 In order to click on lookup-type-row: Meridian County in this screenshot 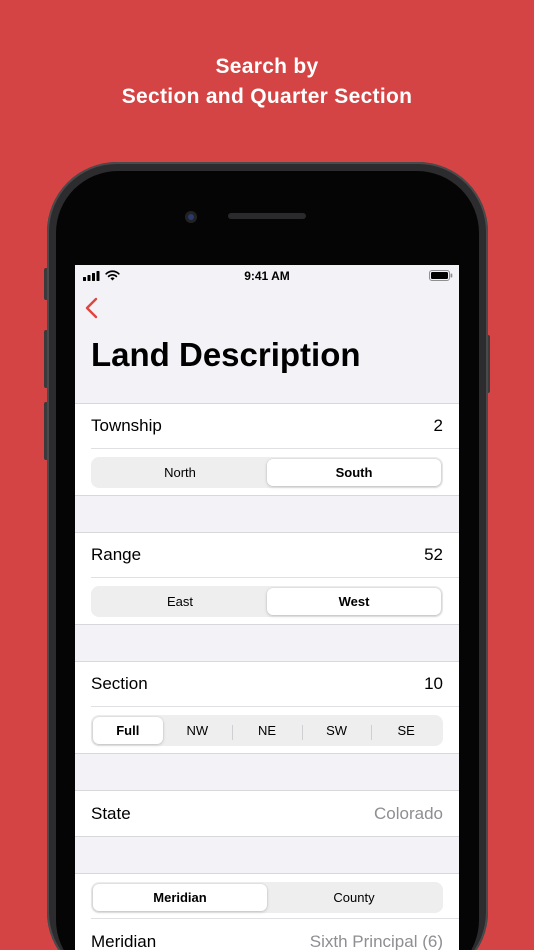, I will do `click(275, 896)`.